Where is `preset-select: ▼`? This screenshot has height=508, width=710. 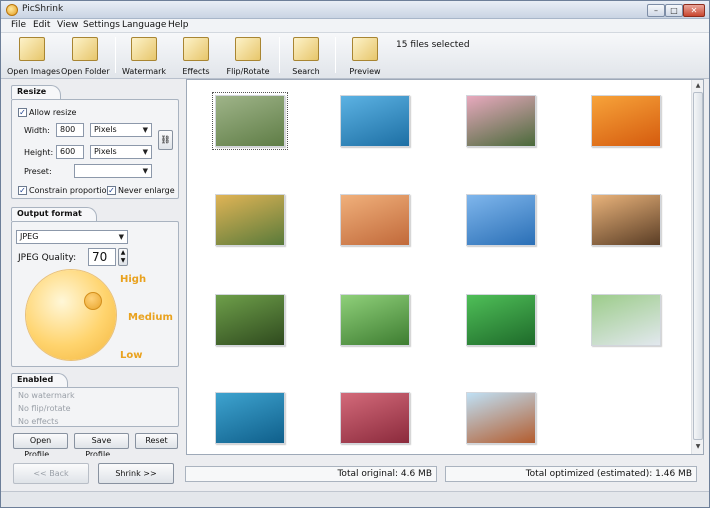 preset-select: ▼ is located at coordinates (113, 171).